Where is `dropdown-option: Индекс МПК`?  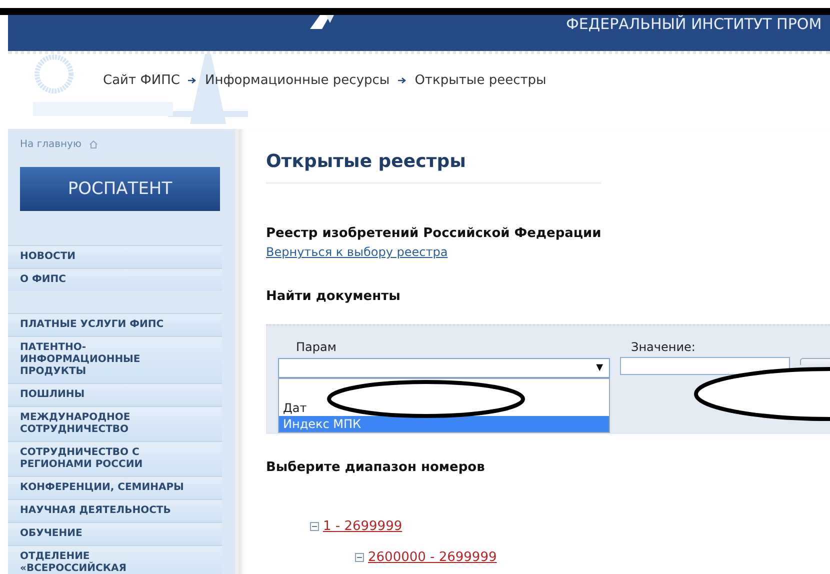 dropdown-option: Индекс МПК is located at coordinates (444, 424).